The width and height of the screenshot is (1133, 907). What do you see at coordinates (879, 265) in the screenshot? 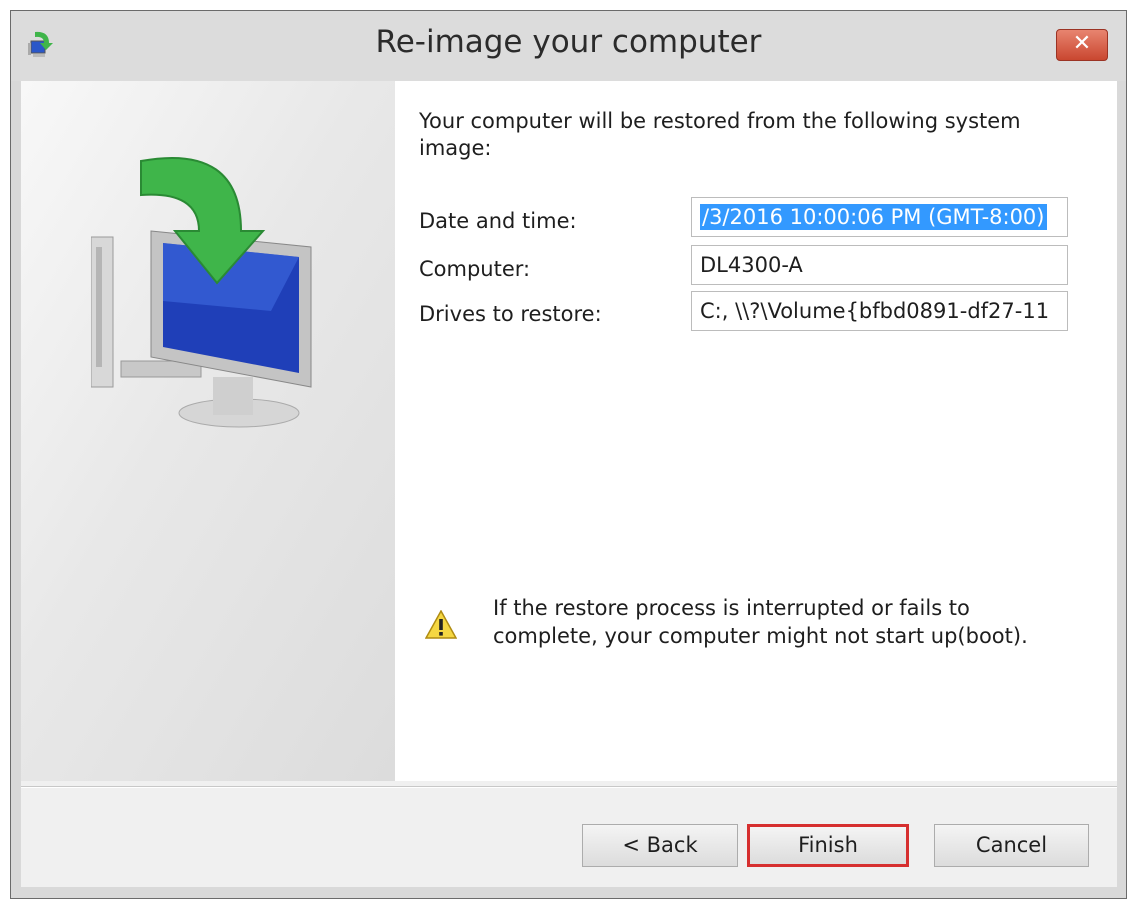
I see `computer-field: DL4300-A` at bounding box center [879, 265].